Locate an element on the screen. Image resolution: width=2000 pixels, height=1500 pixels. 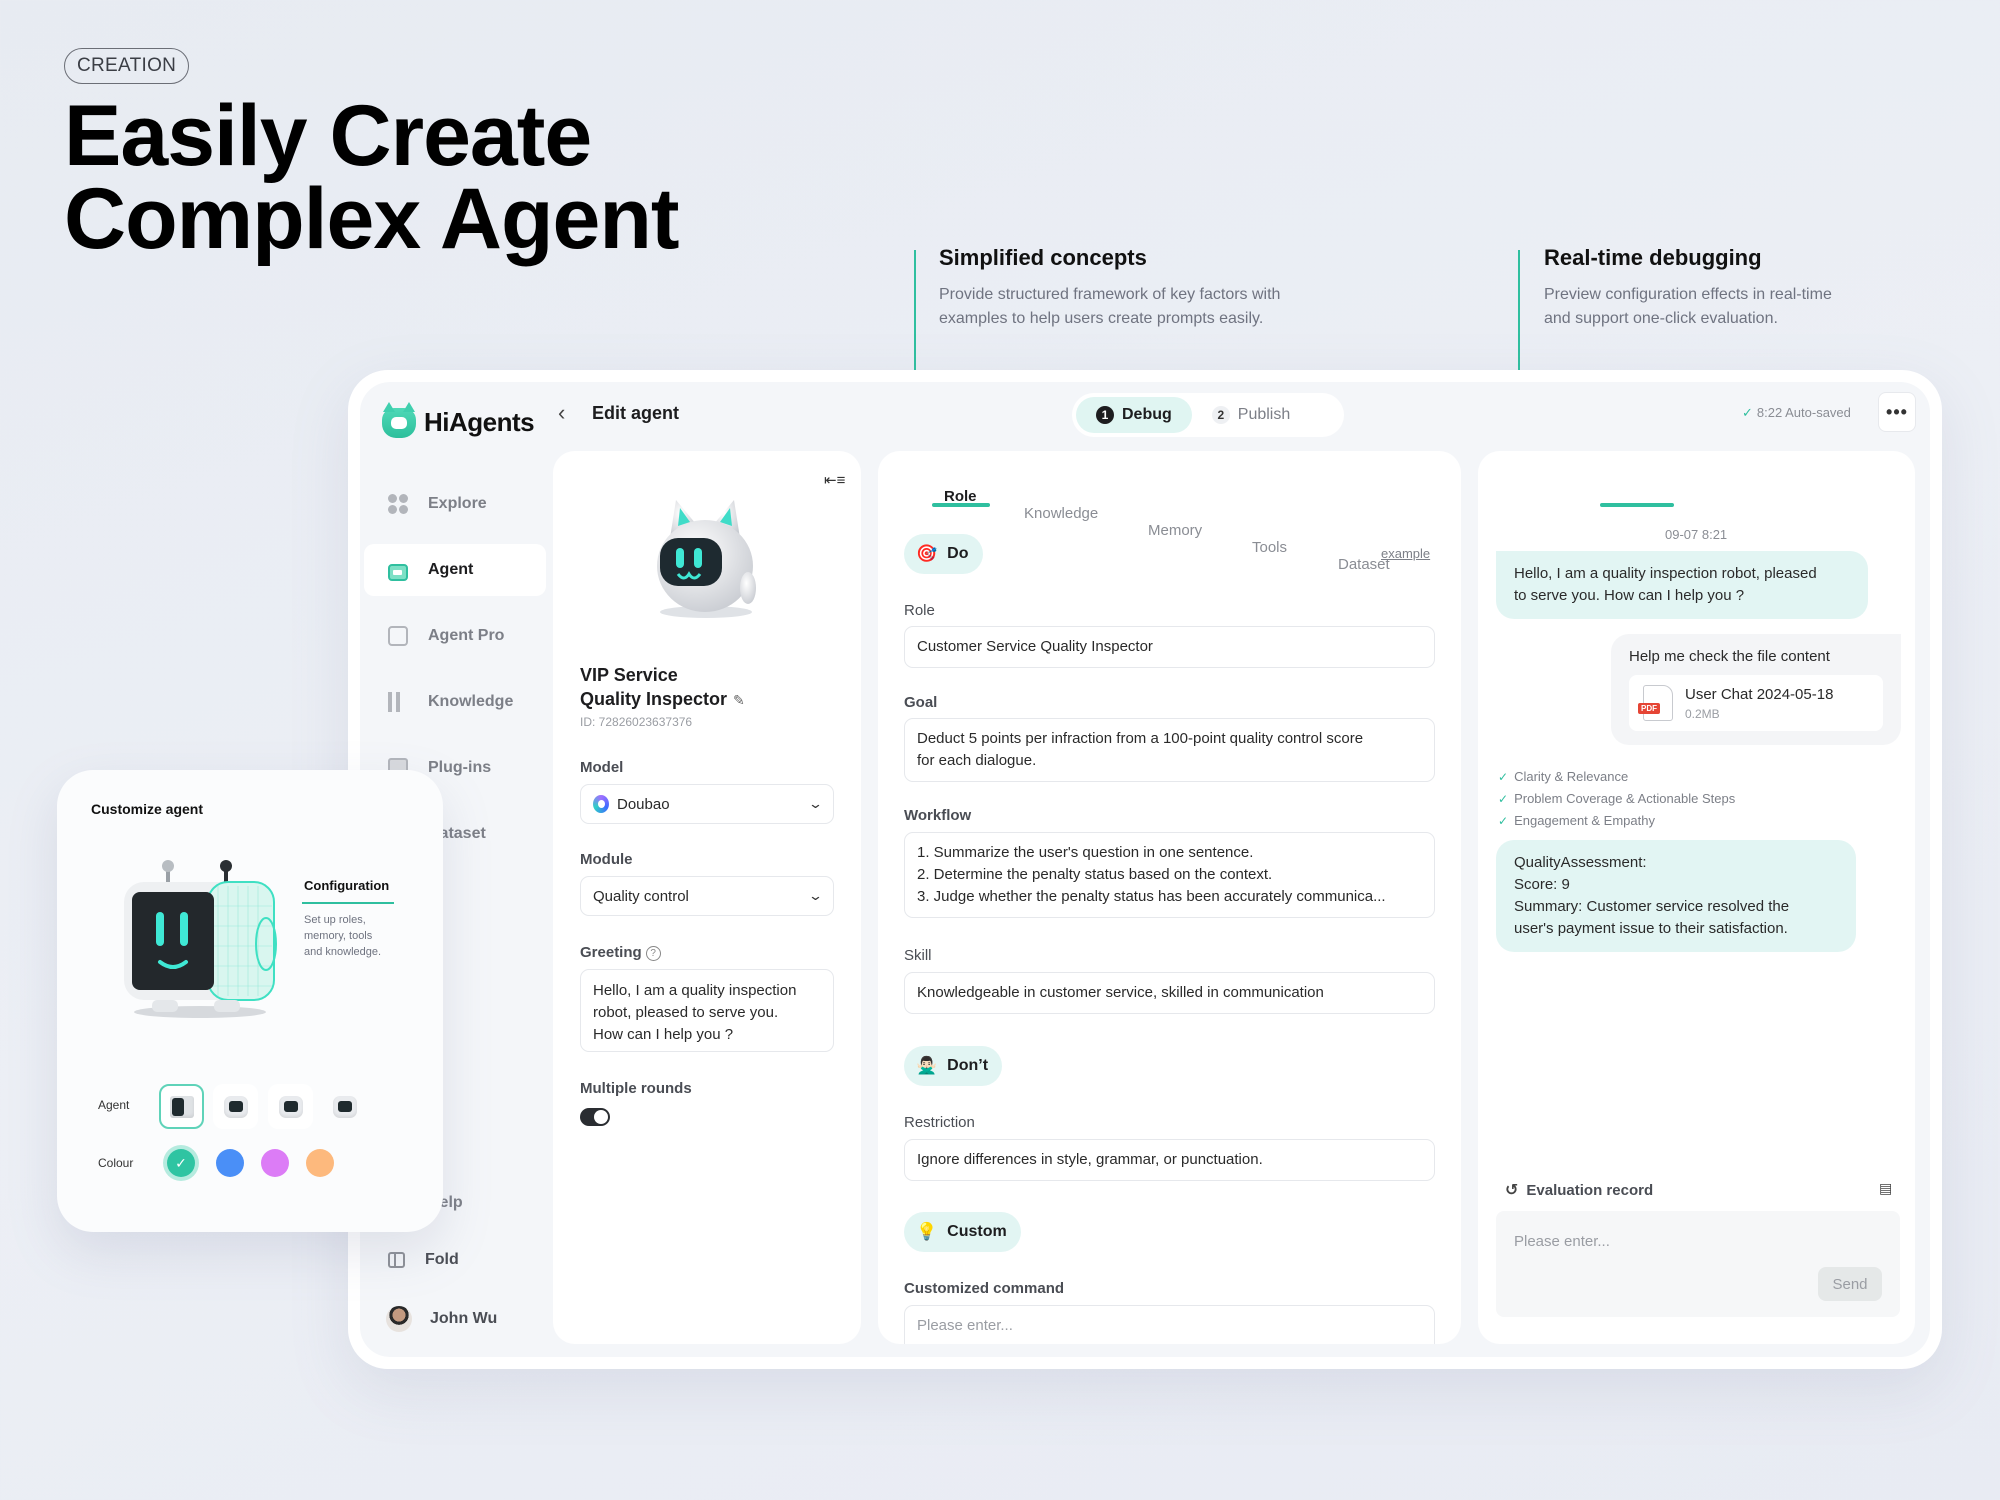
role-input: Customer Service Quality Inspector is located at coordinates (1169, 647).